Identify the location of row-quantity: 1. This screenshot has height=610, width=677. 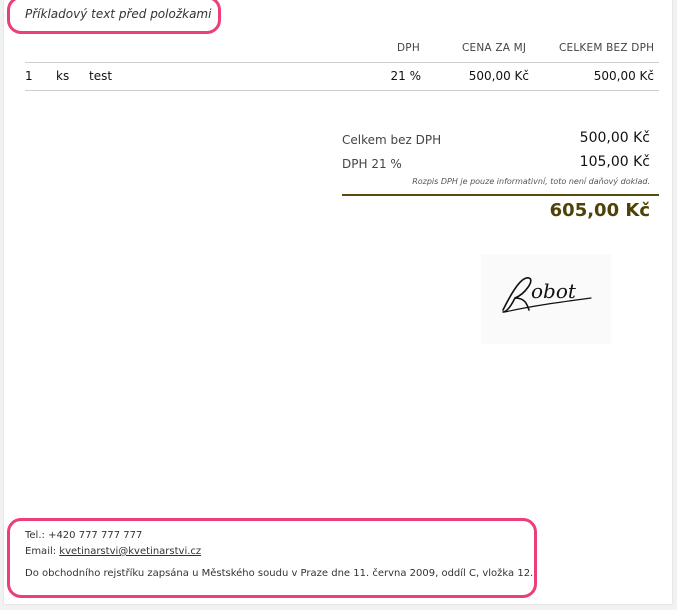
(29, 76).